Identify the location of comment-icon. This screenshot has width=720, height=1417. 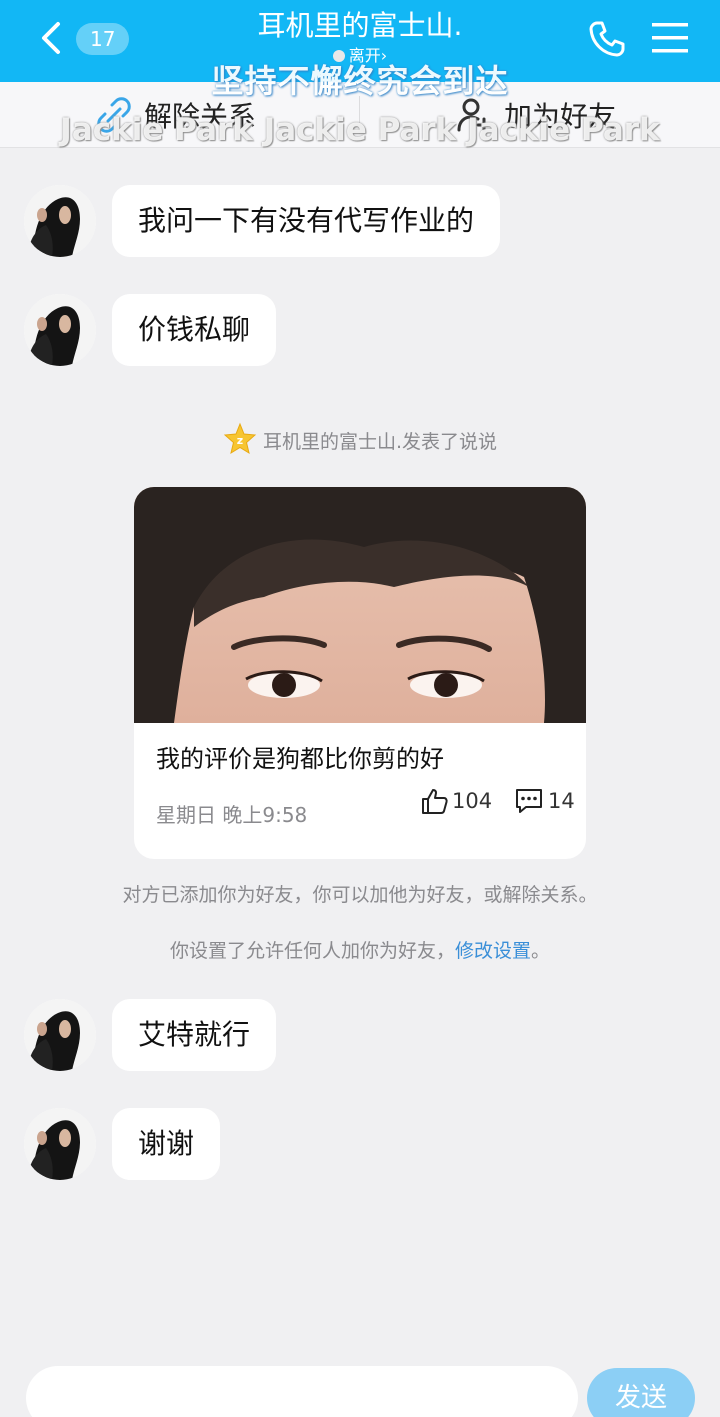
(529, 801).